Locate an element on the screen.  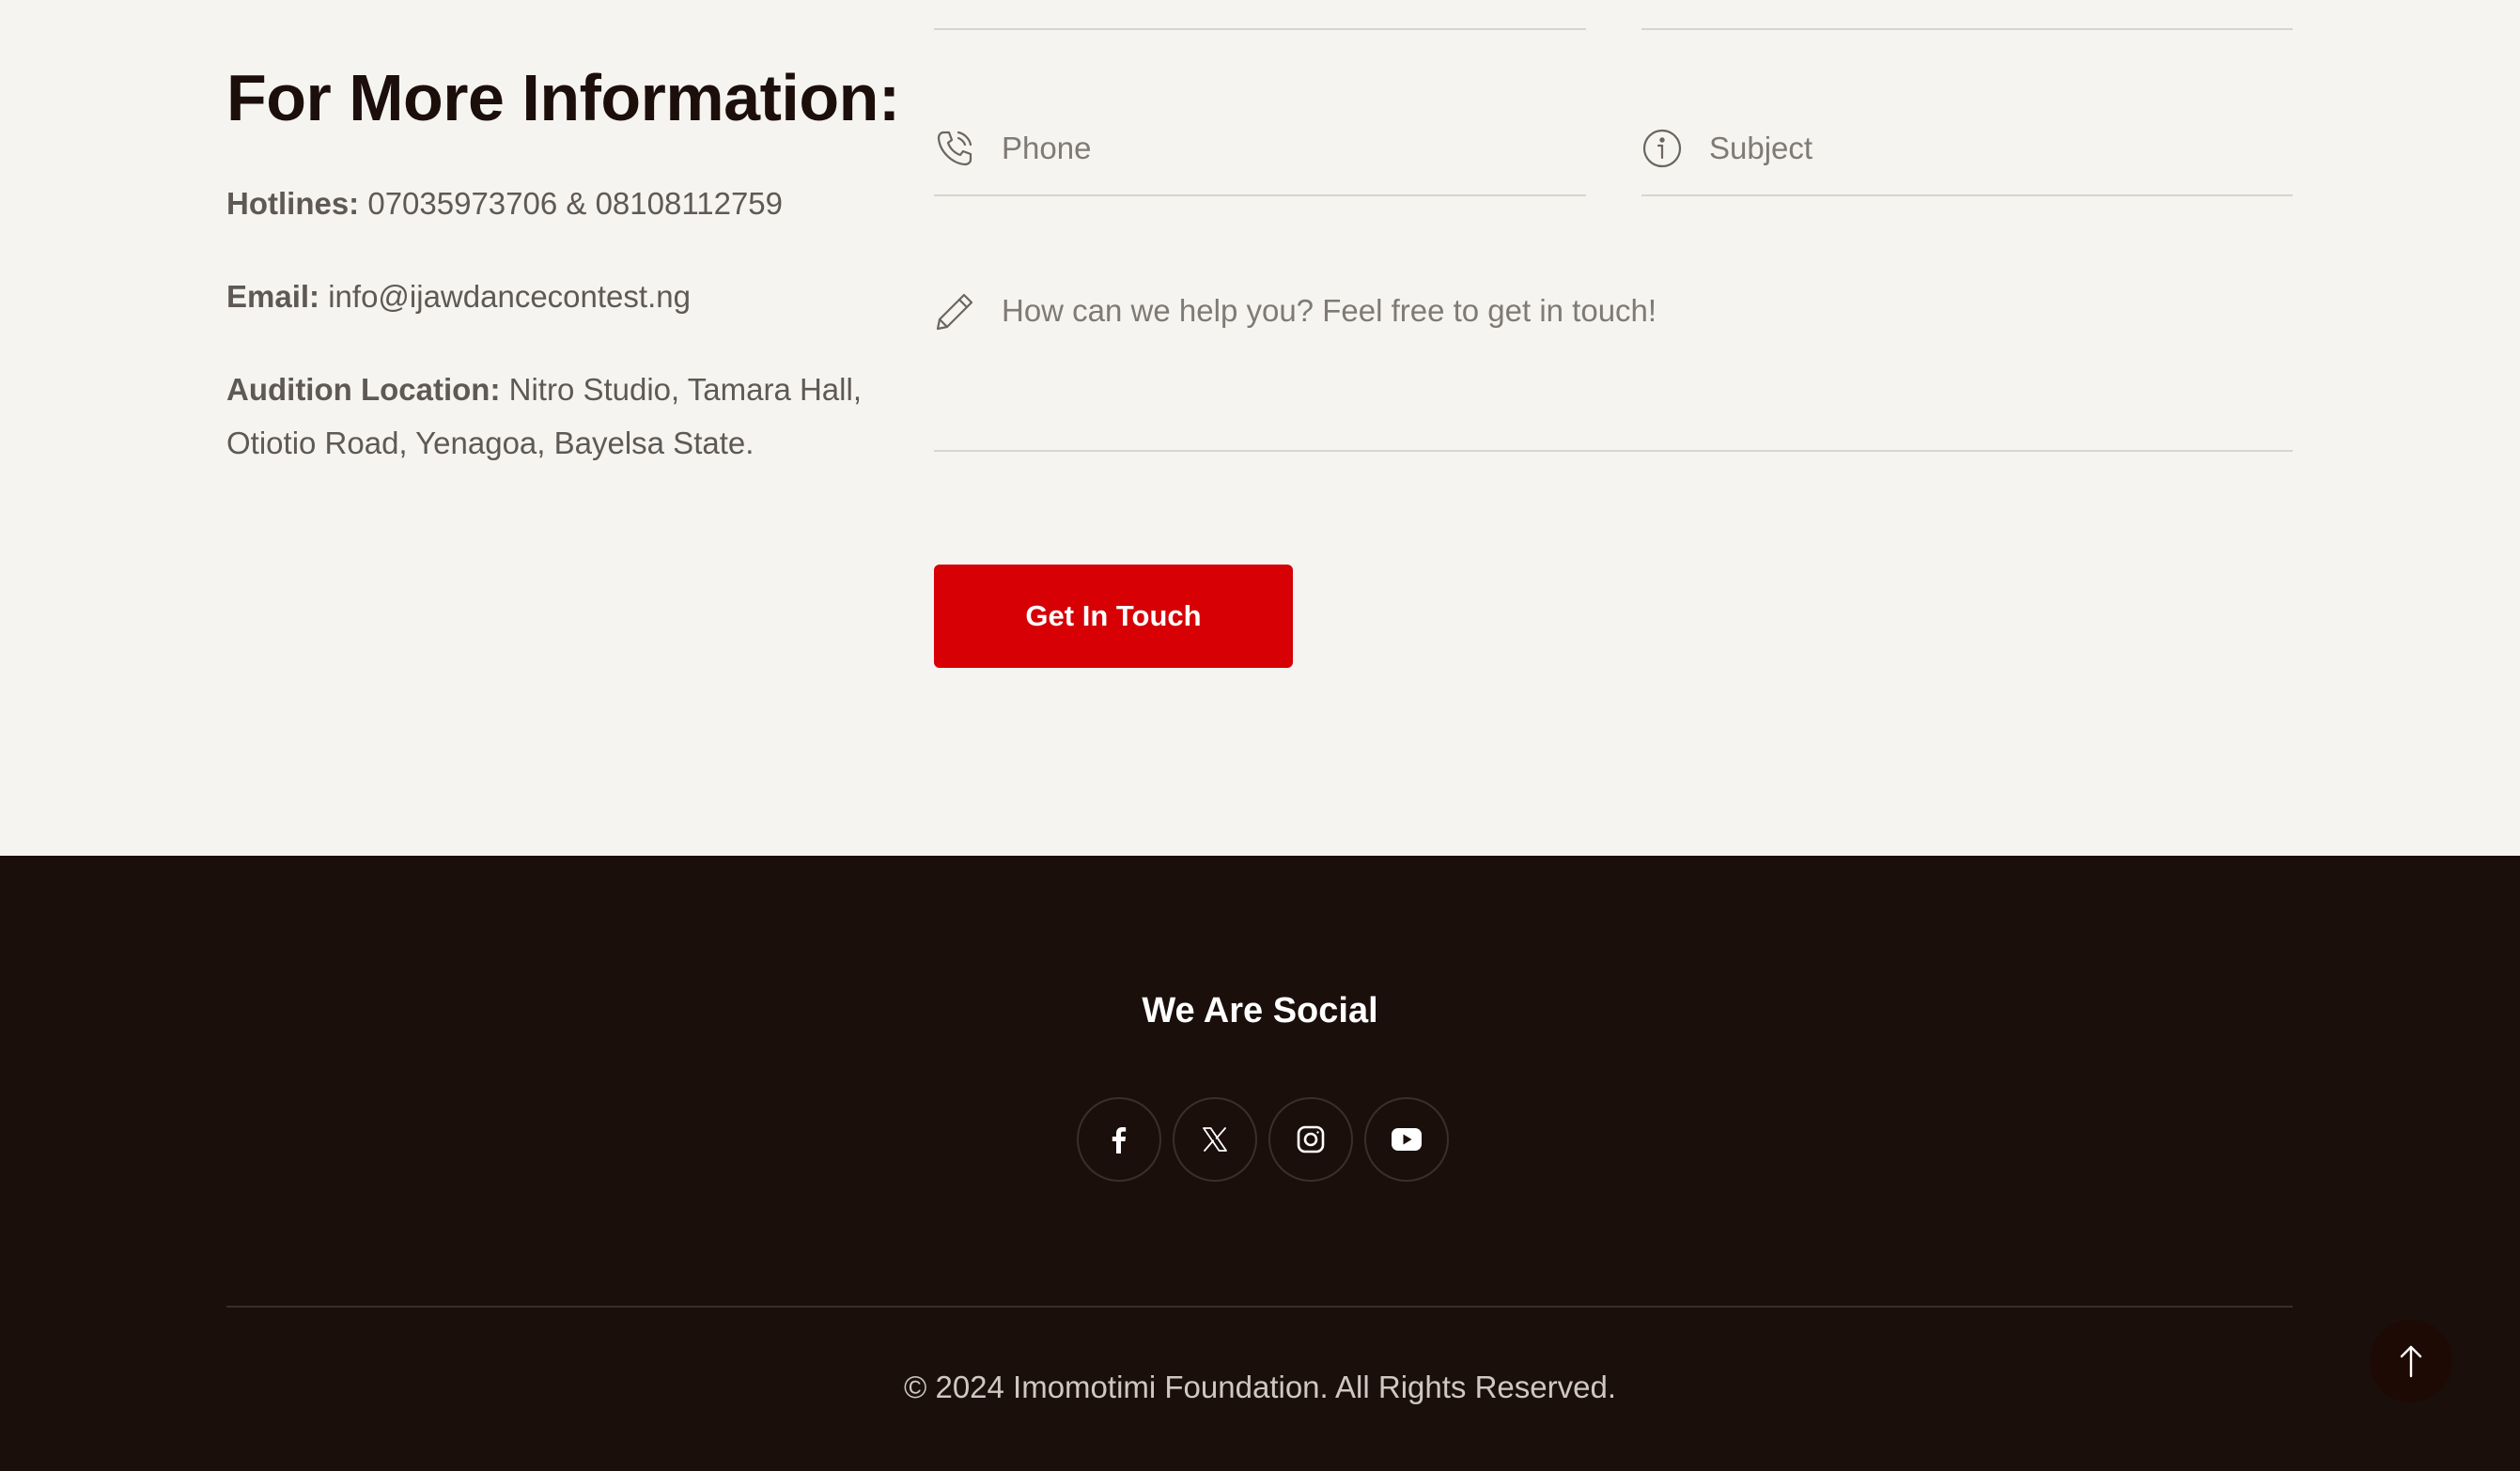
subject-underline is located at coordinates (1967, 195).